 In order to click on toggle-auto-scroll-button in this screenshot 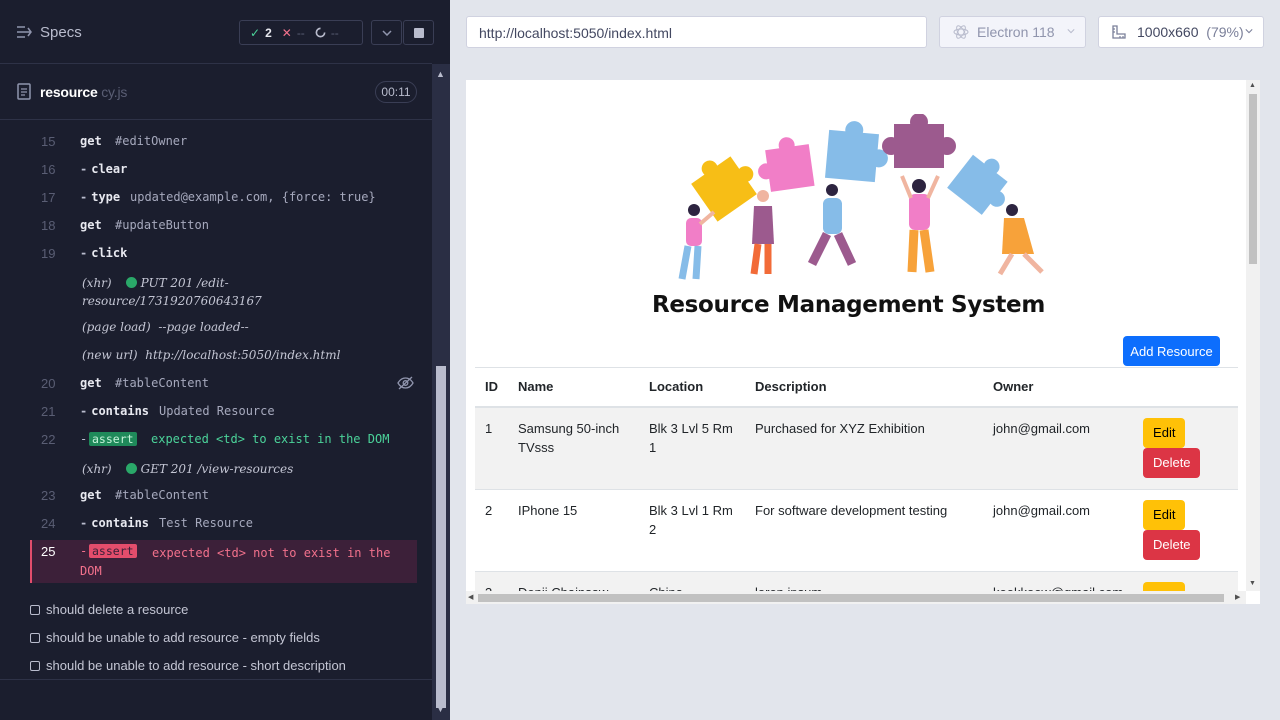, I will do `click(386, 32)`.